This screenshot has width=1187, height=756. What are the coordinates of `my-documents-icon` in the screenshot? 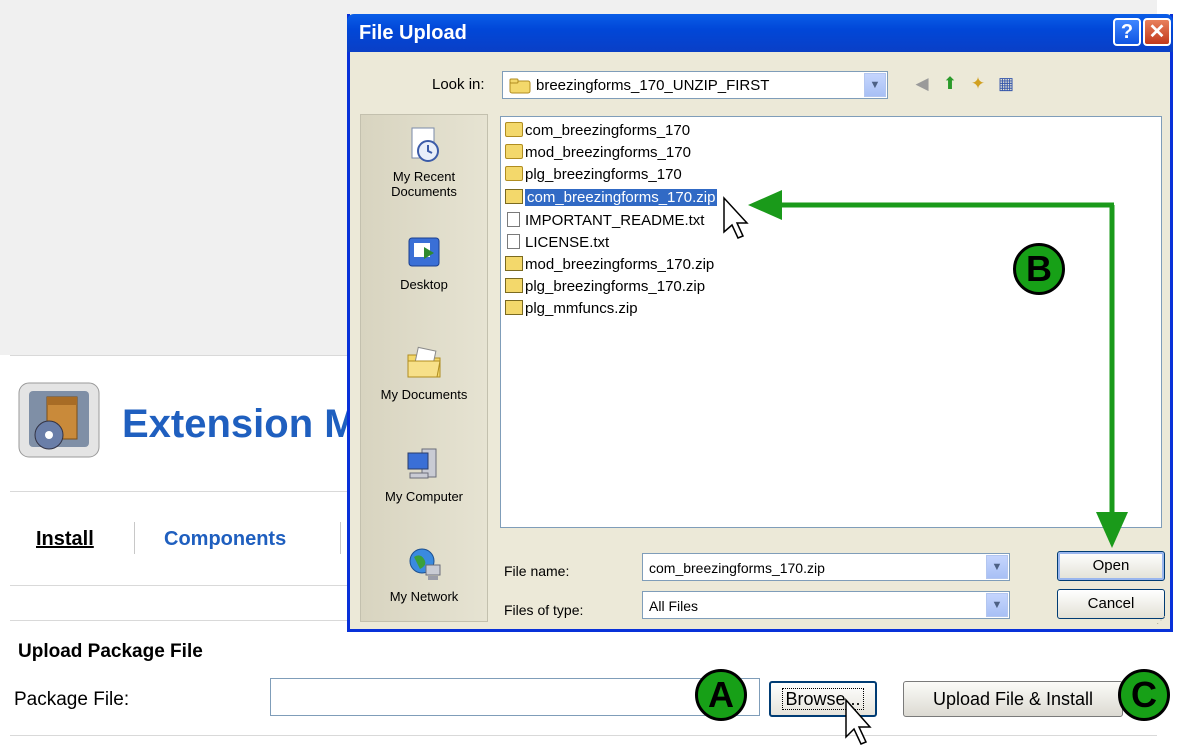 It's located at (424, 362).